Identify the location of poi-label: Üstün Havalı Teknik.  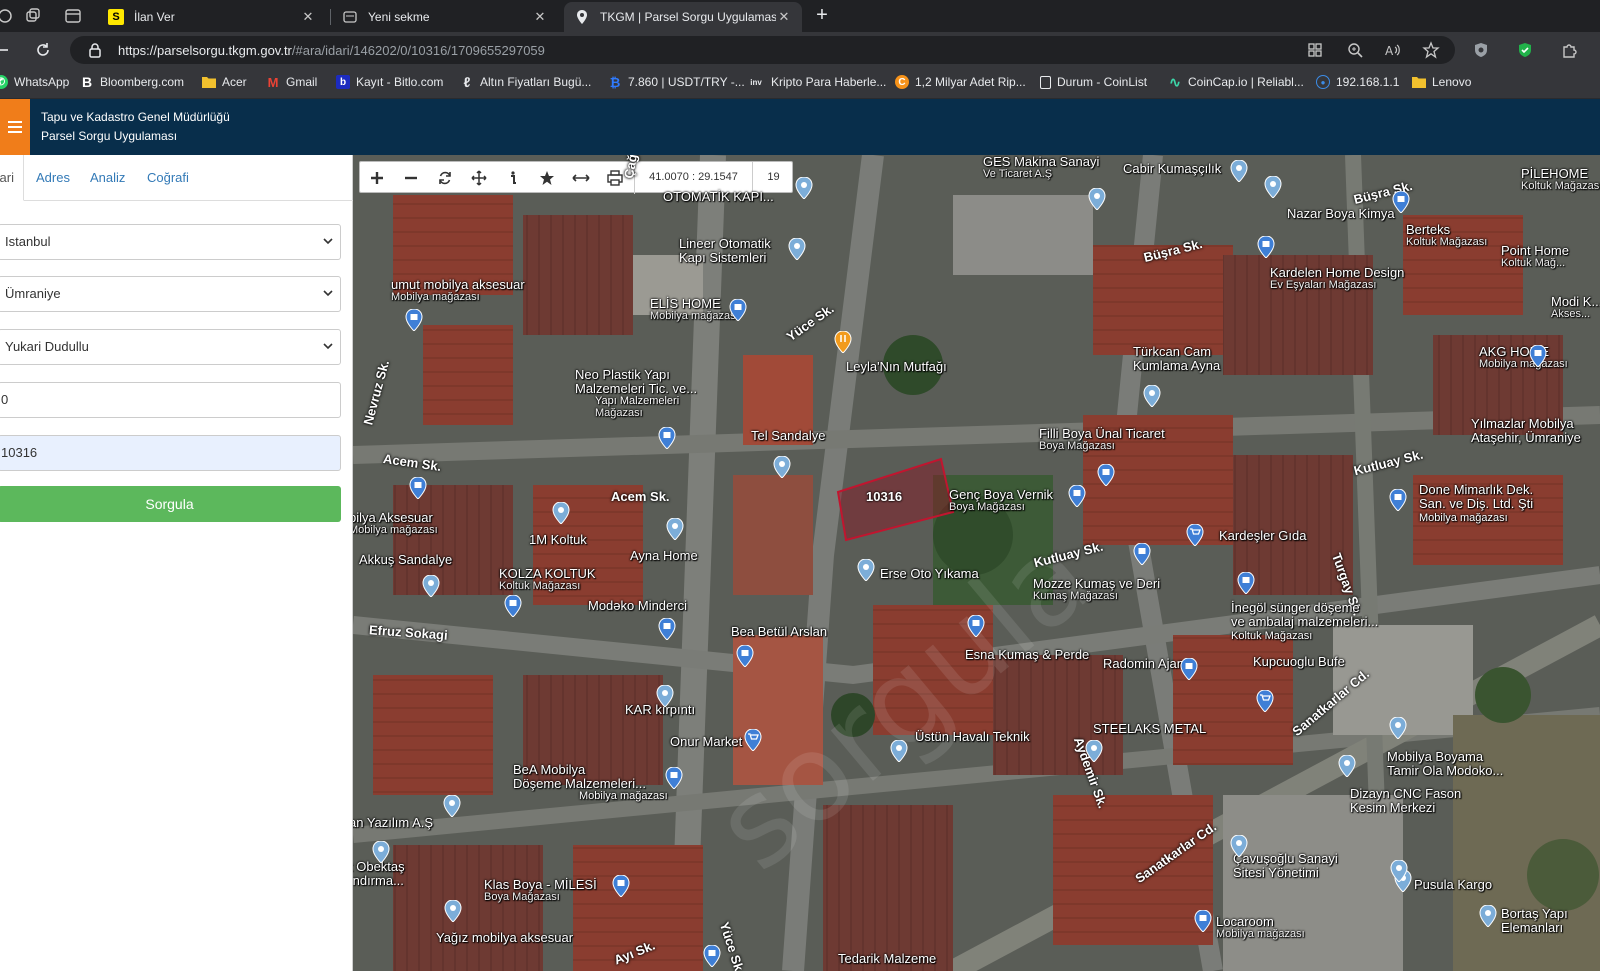
(972, 737).